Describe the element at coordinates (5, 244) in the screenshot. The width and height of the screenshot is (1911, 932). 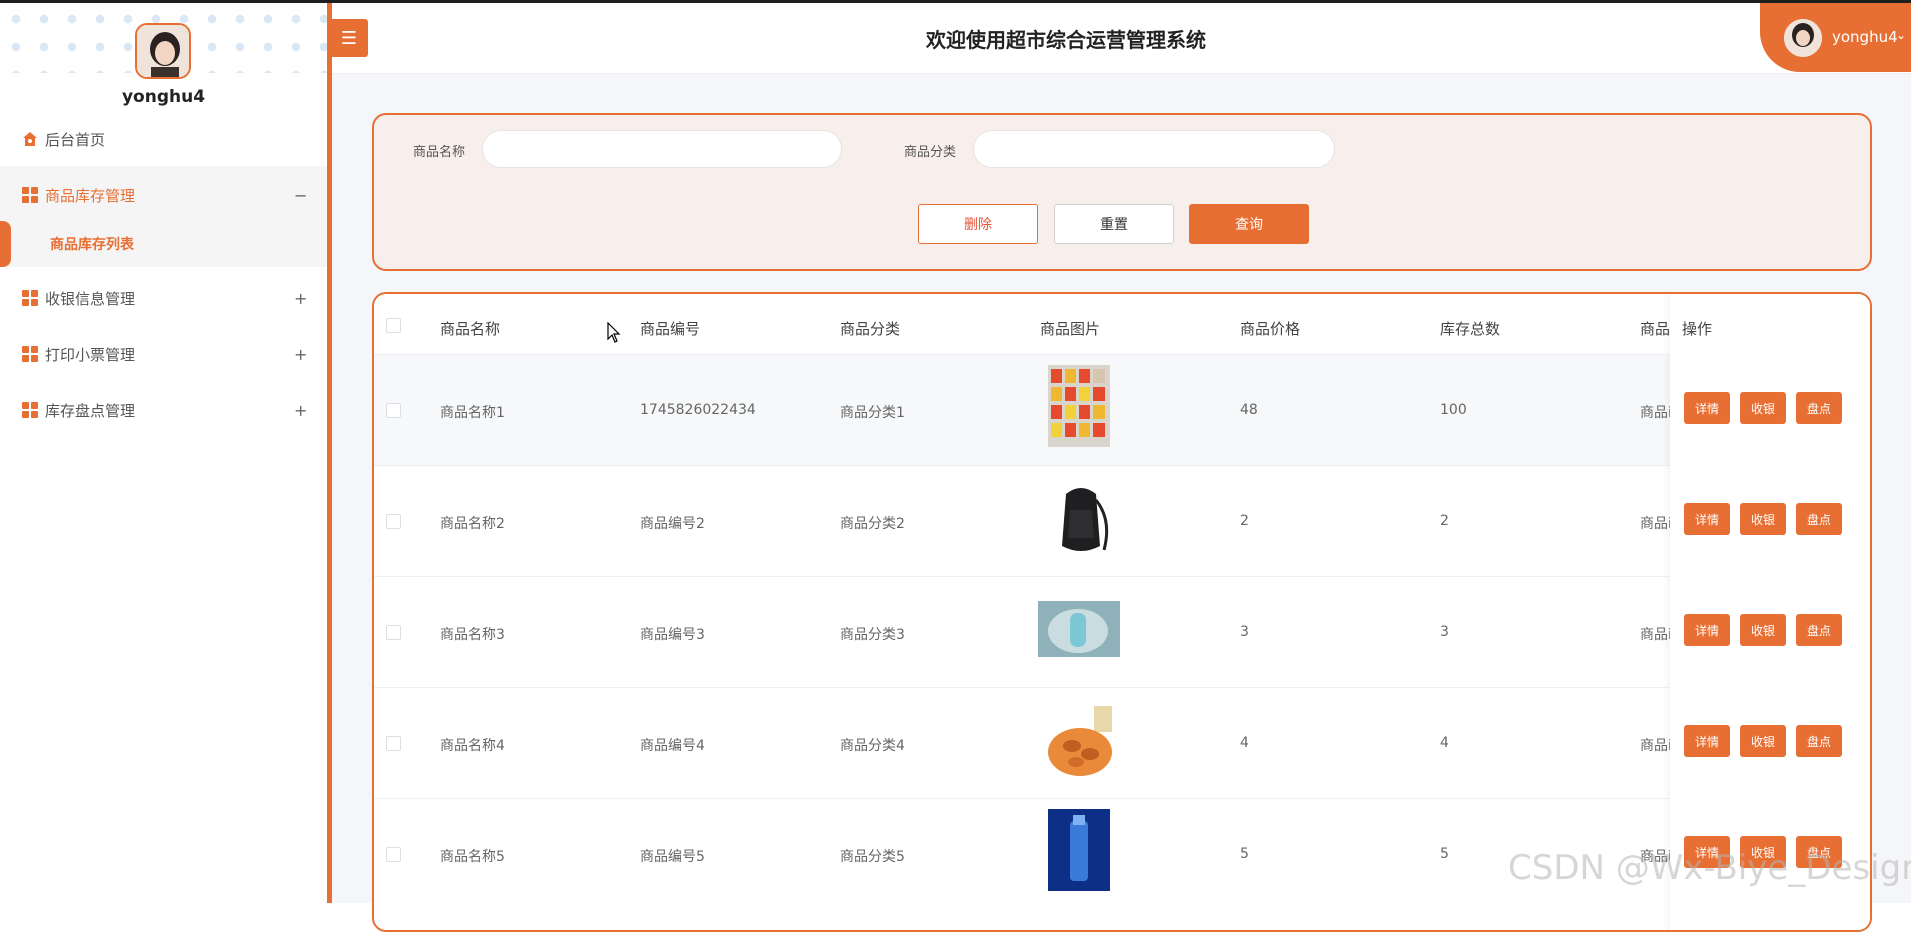
I see `active-indicator` at that location.